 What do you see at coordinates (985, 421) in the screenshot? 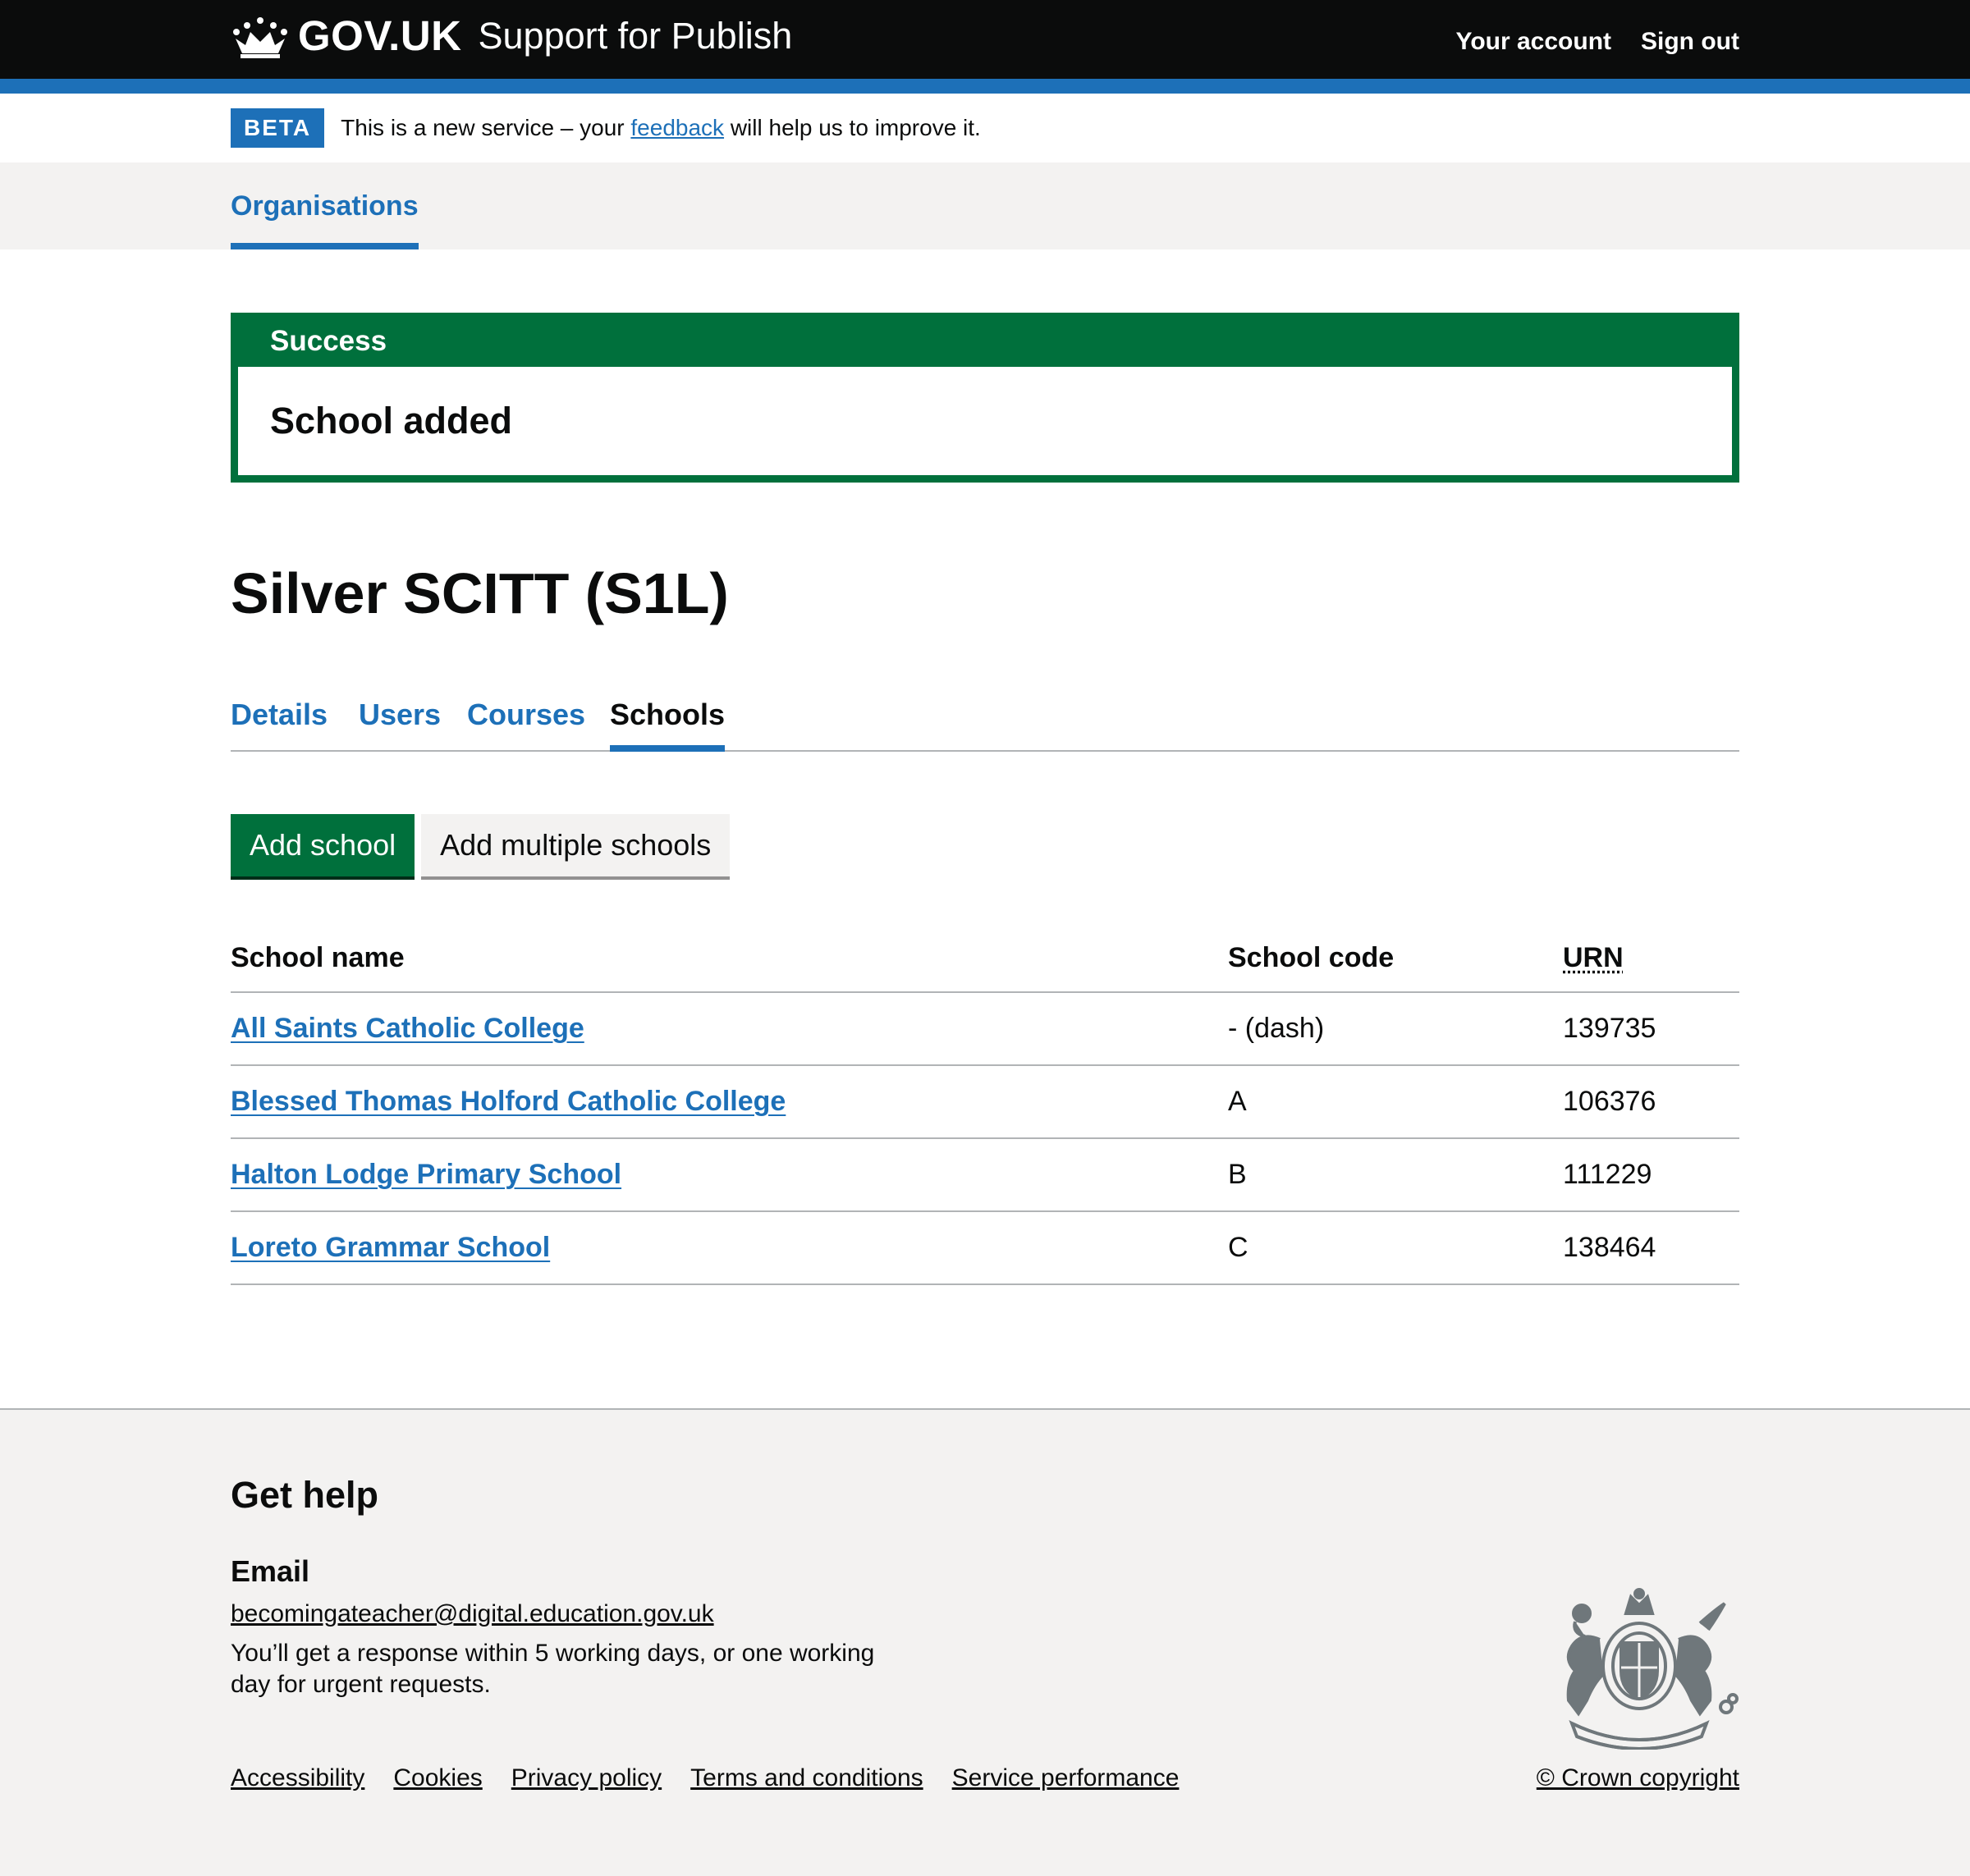
I see `success-banner-content: School added` at bounding box center [985, 421].